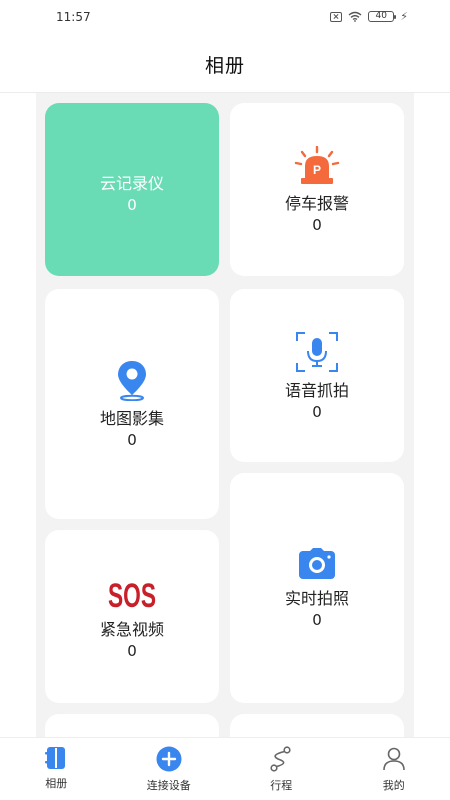 This screenshot has height=800, width=450. I want to click on status-icons: 40 ⚡︎, so click(369, 16).